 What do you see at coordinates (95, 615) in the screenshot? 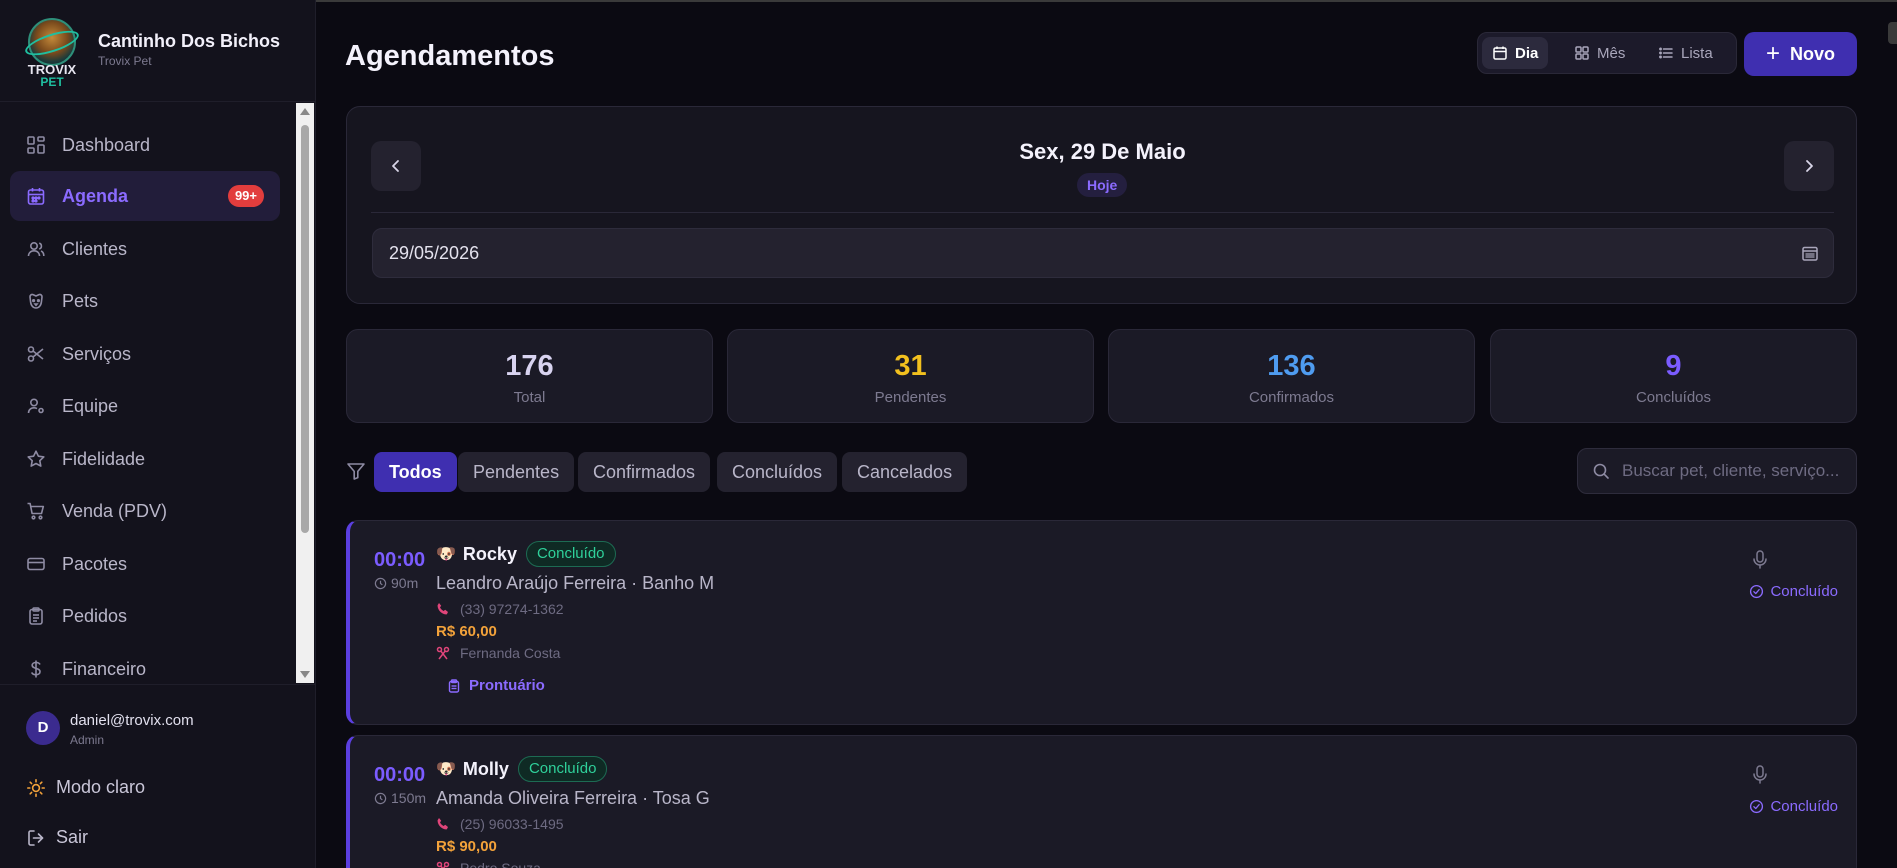
I see `sidebar-item-label: Pedidos` at bounding box center [95, 615].